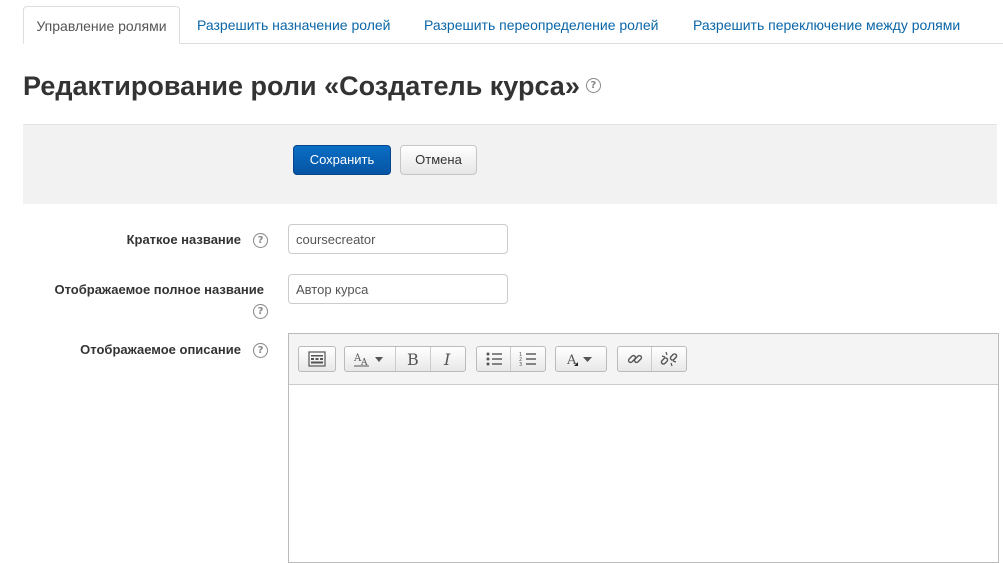 This screenshot has height=563, width=1003. What do you see at coordinates (398, 289) in the screenshot?
I see `fullname-input` at bounding box center [398, 289].